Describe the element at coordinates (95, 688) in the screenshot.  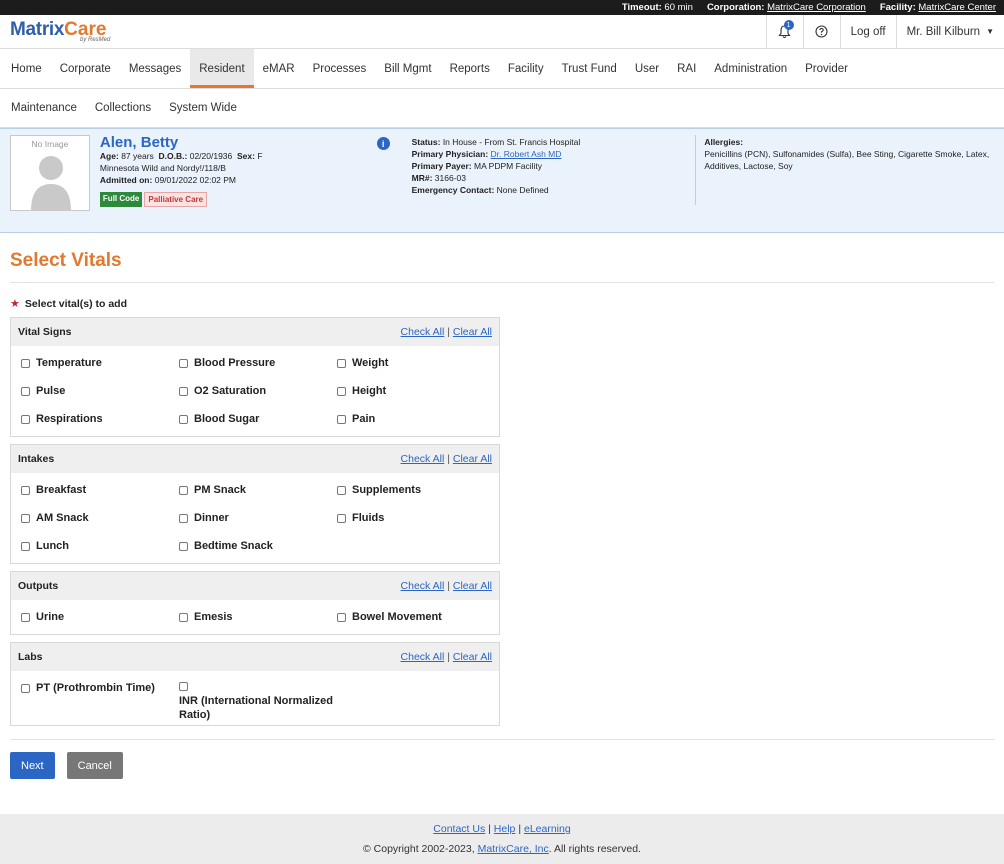
I see `checkbox-label: PT (Prothrombin Time)` at that location.